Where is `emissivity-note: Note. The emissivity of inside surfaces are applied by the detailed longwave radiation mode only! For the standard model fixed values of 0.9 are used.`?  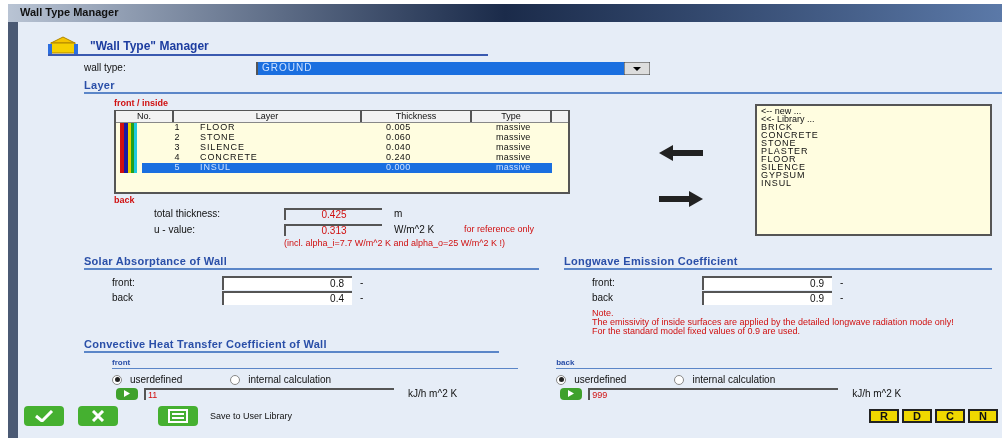
emissivity-note: Note. The emissivity of inside surfaces are applied by the detailed longwave radiation mode only! For the standard model fixed values of 0.9 are used. is located at coordinates (773, 322).